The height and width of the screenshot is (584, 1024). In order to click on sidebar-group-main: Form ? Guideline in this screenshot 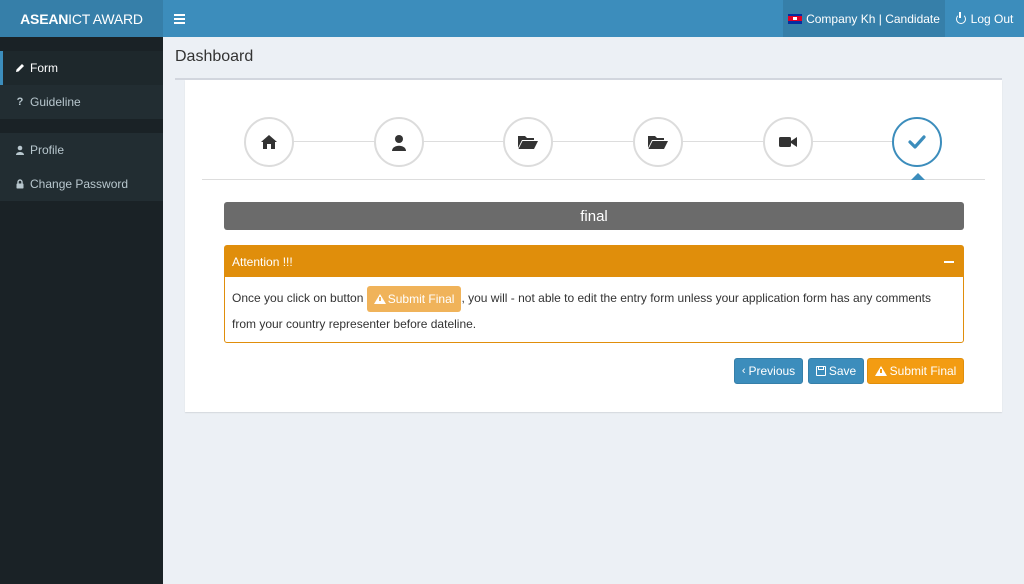, I will do `click(81, 85)`.